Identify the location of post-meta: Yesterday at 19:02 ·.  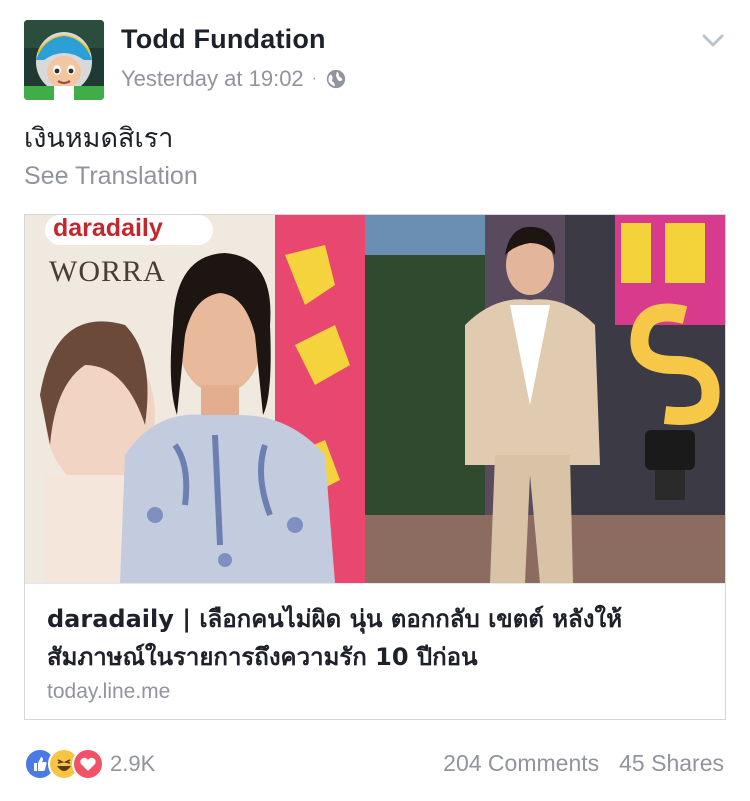
(234, 79).